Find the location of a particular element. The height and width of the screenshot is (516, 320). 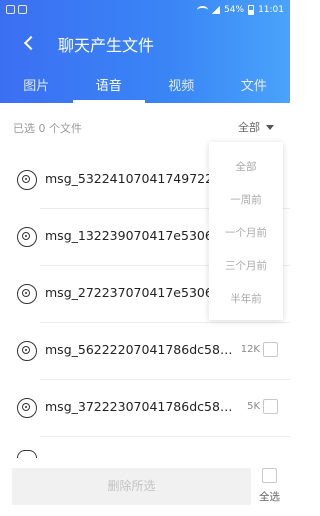

gallery-notification-icon is located at coordinates (22, 9).